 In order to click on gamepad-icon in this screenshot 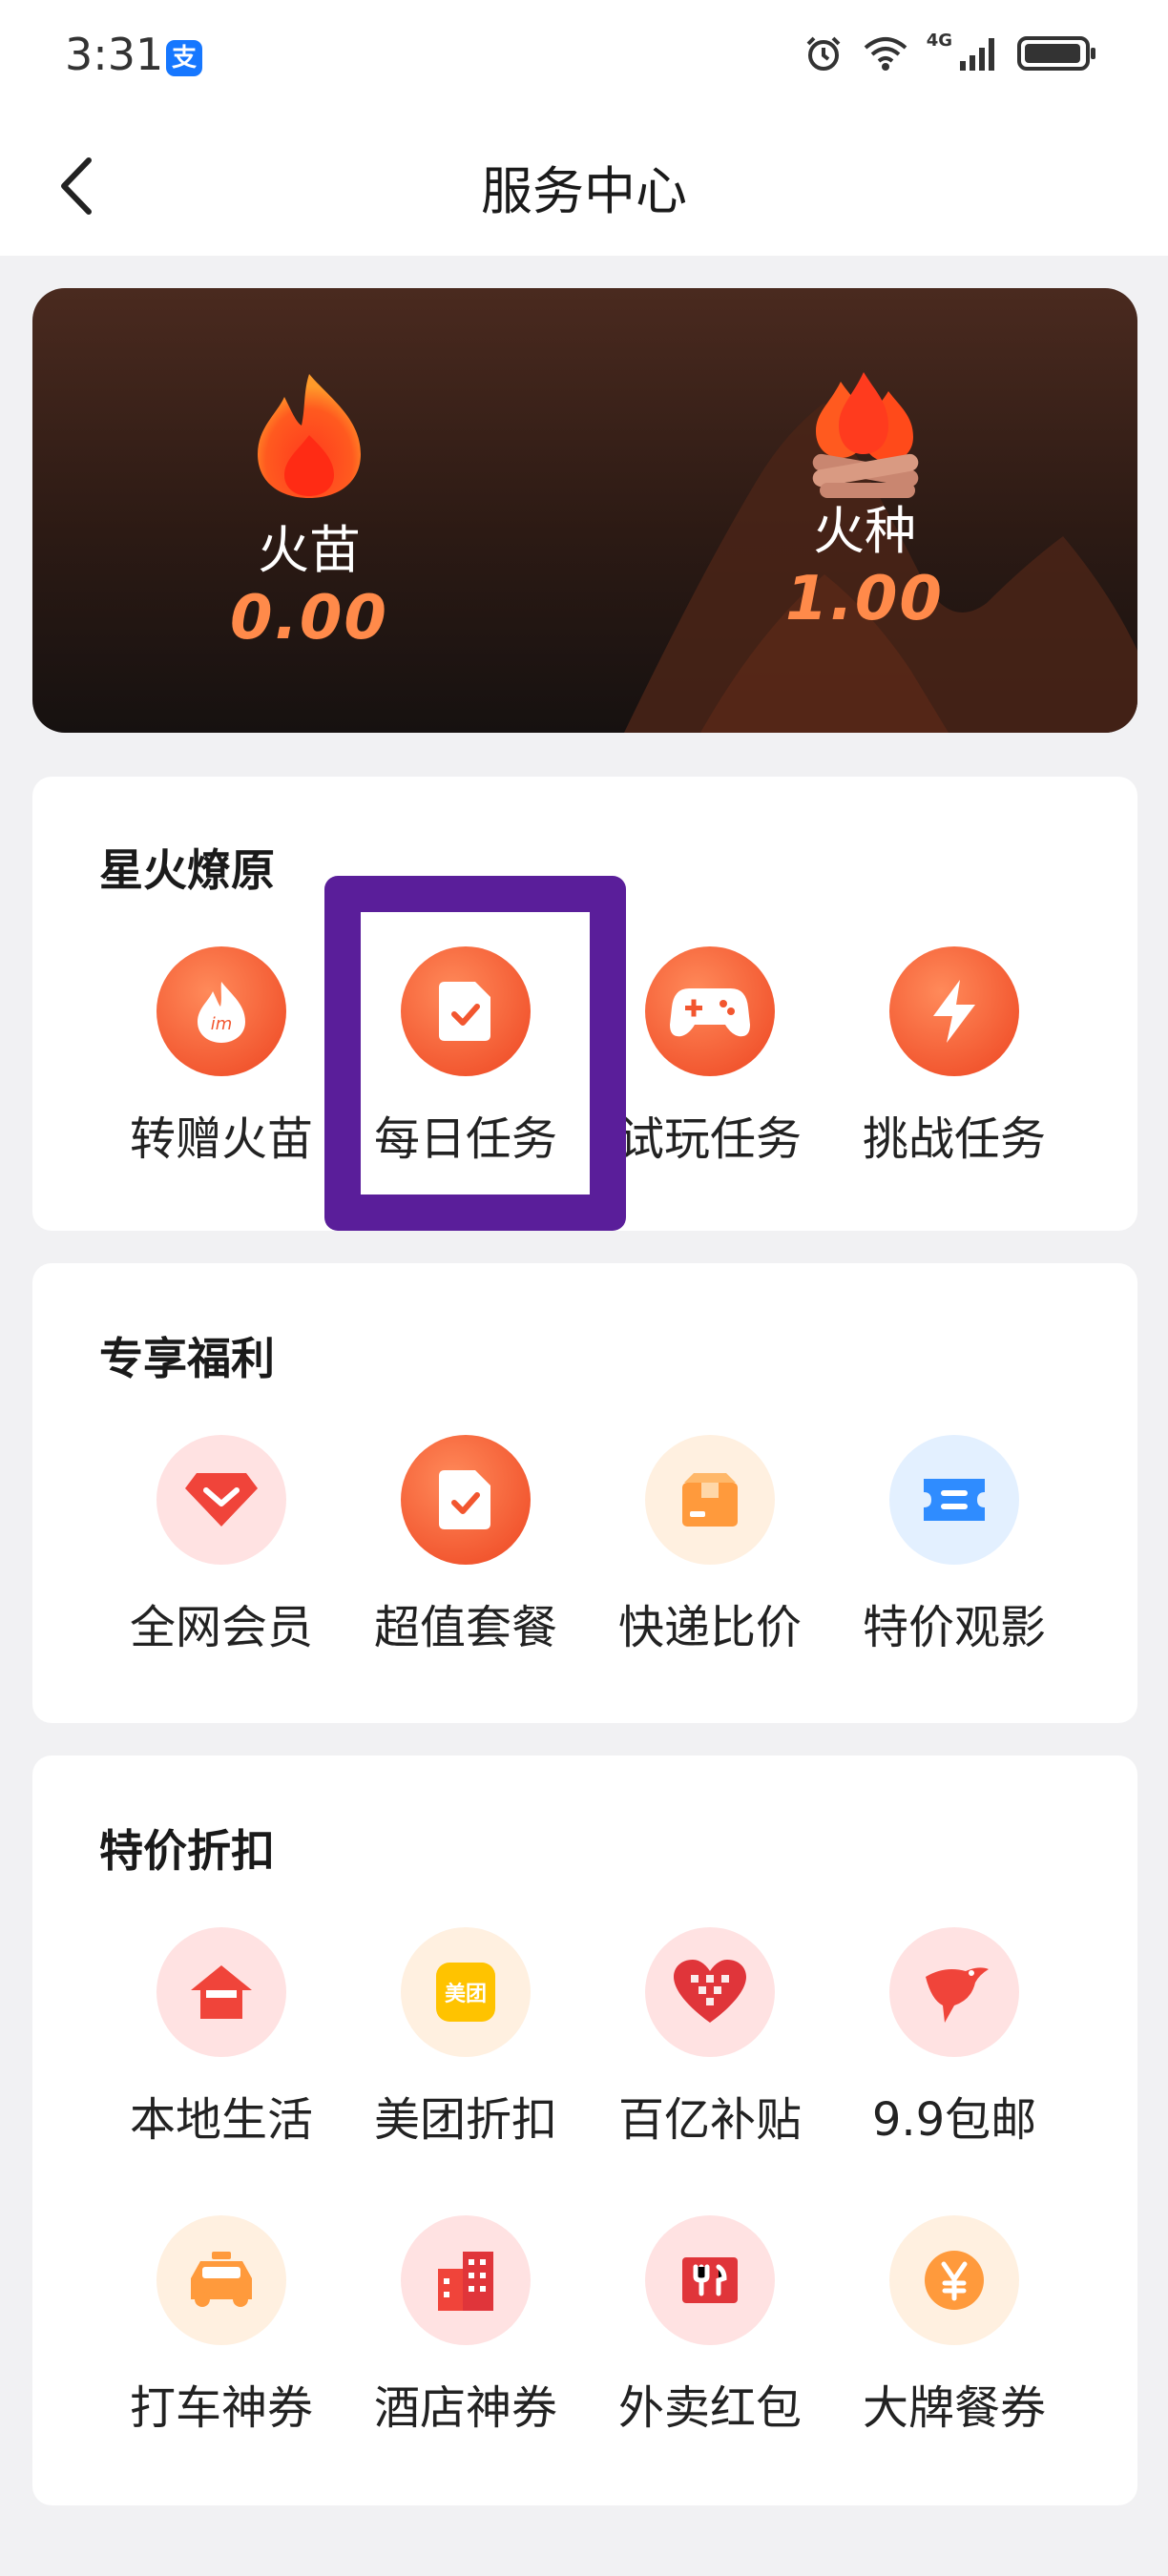, I will do `click(710, 1012)`.